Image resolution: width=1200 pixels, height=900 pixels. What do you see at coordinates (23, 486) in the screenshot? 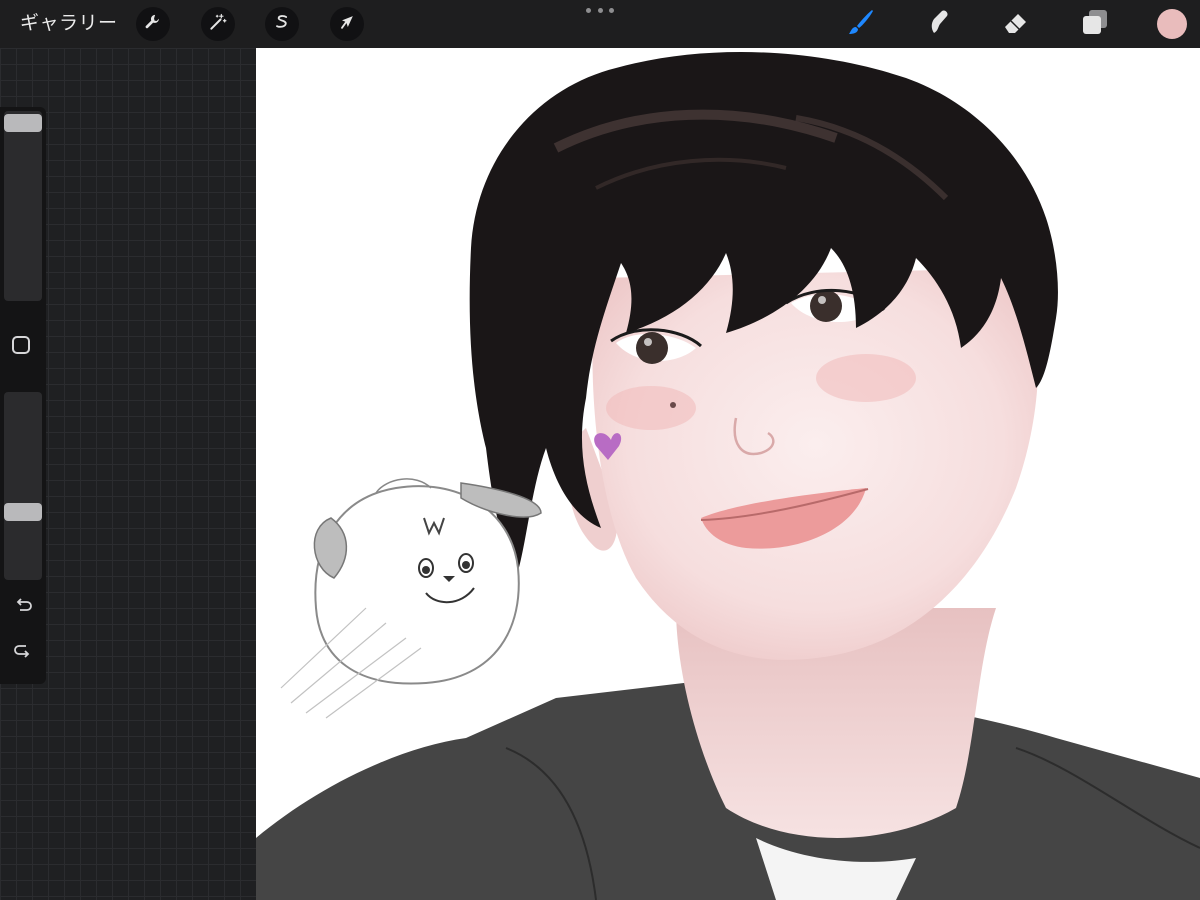
I see `opacity-slider` at bounding box center [23, 486].